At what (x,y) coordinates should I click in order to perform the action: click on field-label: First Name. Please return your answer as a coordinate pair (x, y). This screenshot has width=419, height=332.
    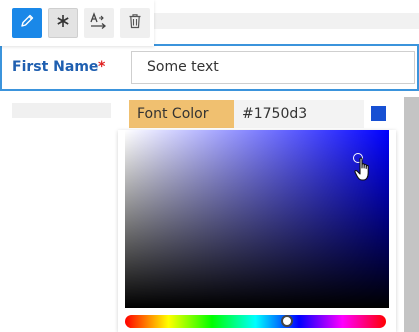
    Looking at the image, I should click on (55, 67).